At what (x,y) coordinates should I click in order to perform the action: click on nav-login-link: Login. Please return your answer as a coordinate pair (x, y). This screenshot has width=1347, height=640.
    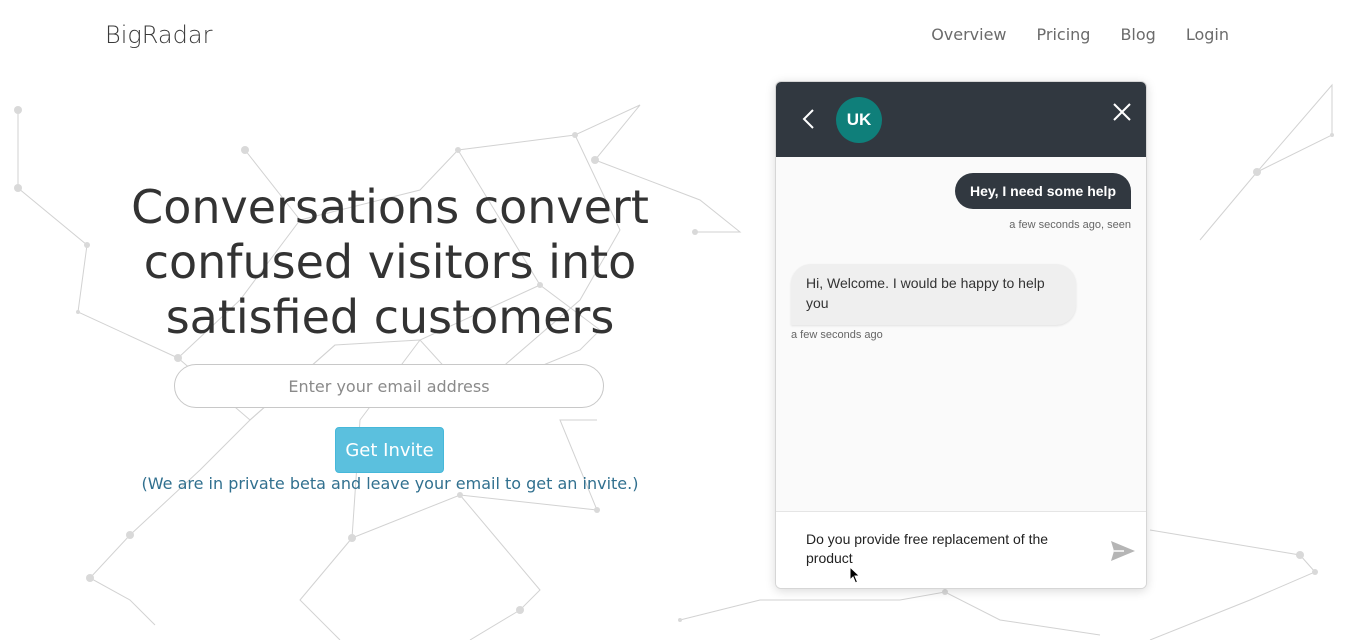
    Looking at the image, I should click on (1207, 34).